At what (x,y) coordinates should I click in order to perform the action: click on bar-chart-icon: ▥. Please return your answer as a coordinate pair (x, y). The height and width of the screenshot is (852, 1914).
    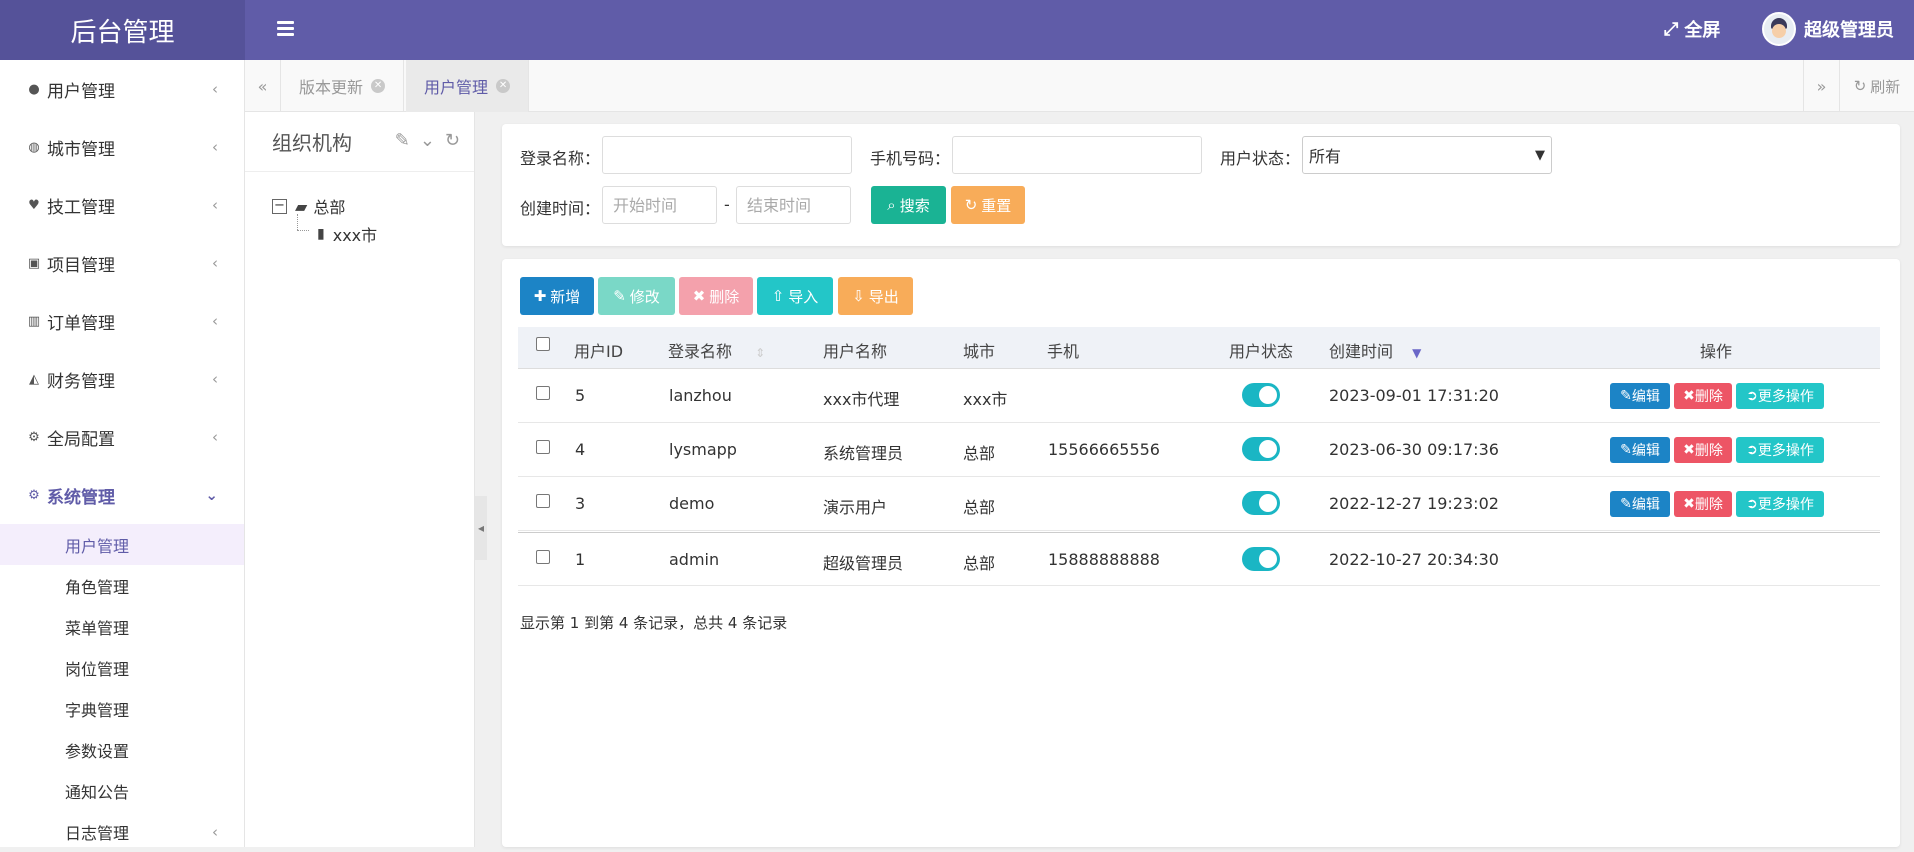
    Looking at the image, I should click on (34, 321).